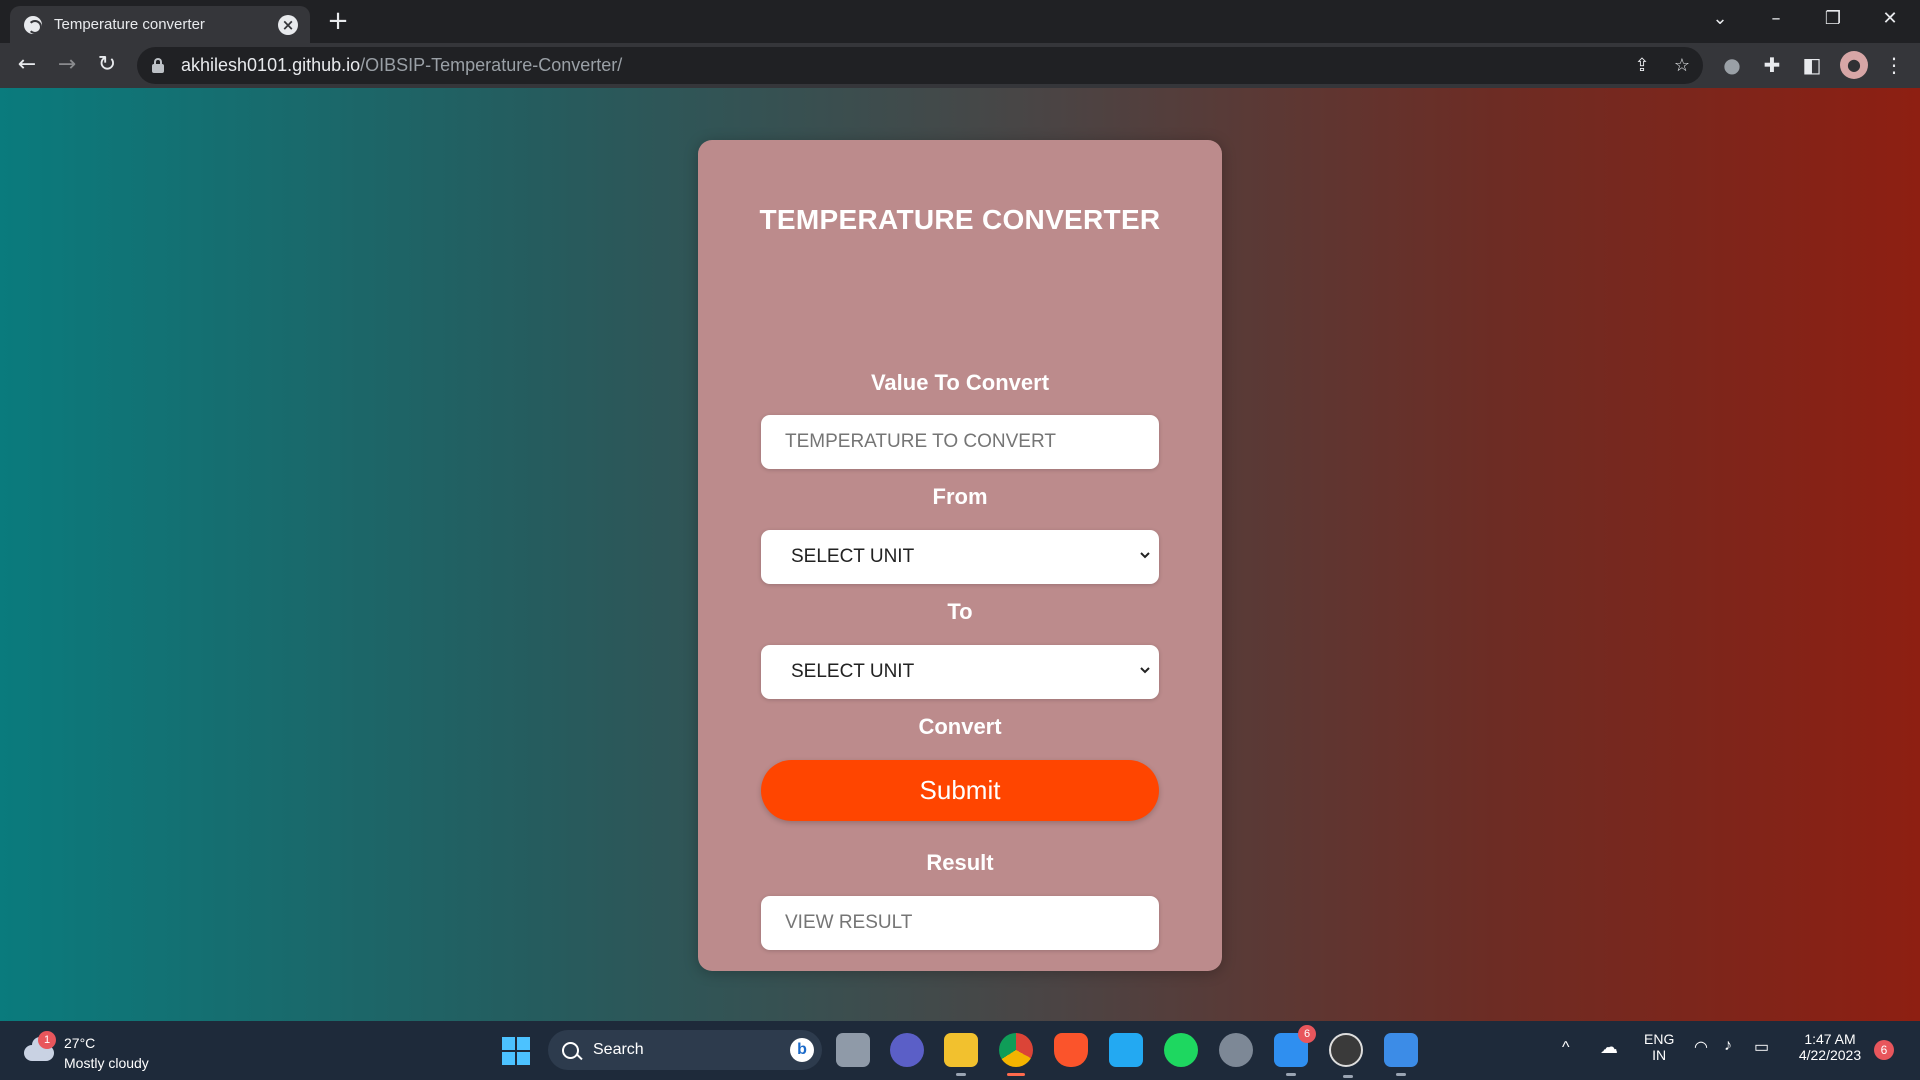 The image size is (1920, 1080). Describe the element at coordinates (1854, 65) in the screenshot. I see `profile-avatar: ●` at that location.